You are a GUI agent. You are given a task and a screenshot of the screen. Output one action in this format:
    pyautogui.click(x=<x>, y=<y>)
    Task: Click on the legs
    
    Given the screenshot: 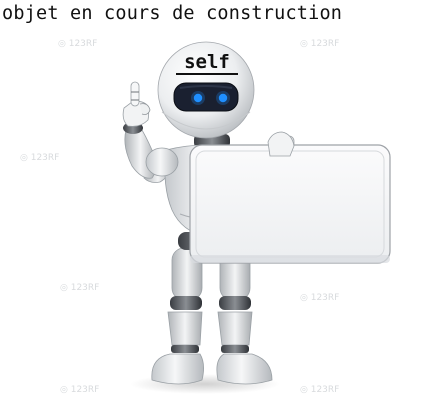 What is the action you would take?
    pyautogui.click(x=212, y=316)
    